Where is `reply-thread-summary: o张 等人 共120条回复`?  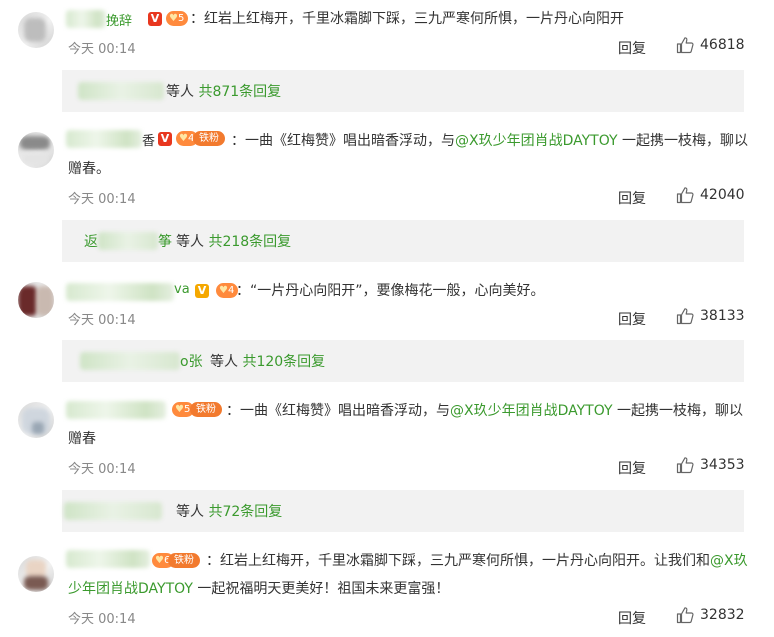
reply-thread-summary: o张 等人 共120条回复 is located at coordinates (403, 361).